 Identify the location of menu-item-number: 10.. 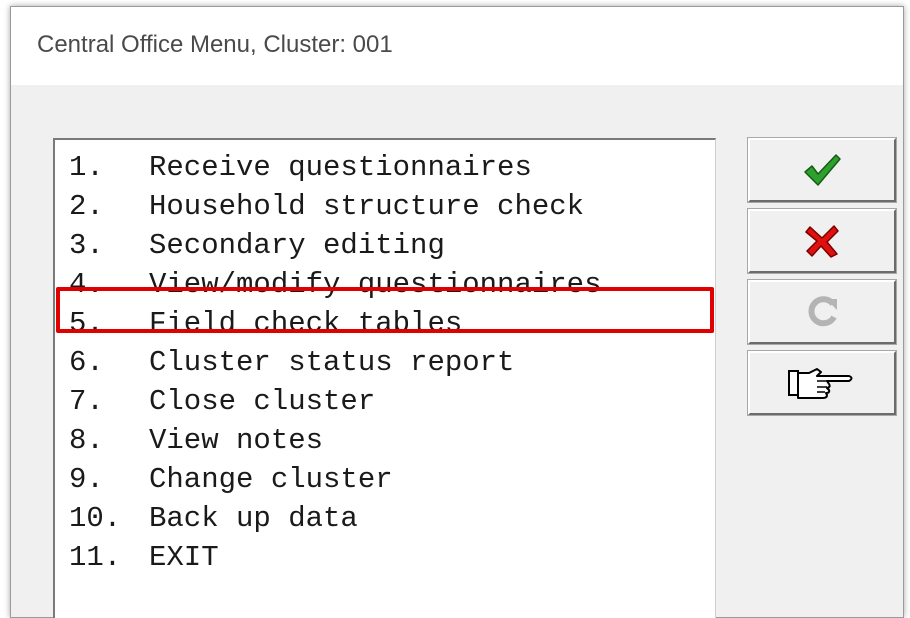
(95, 518).